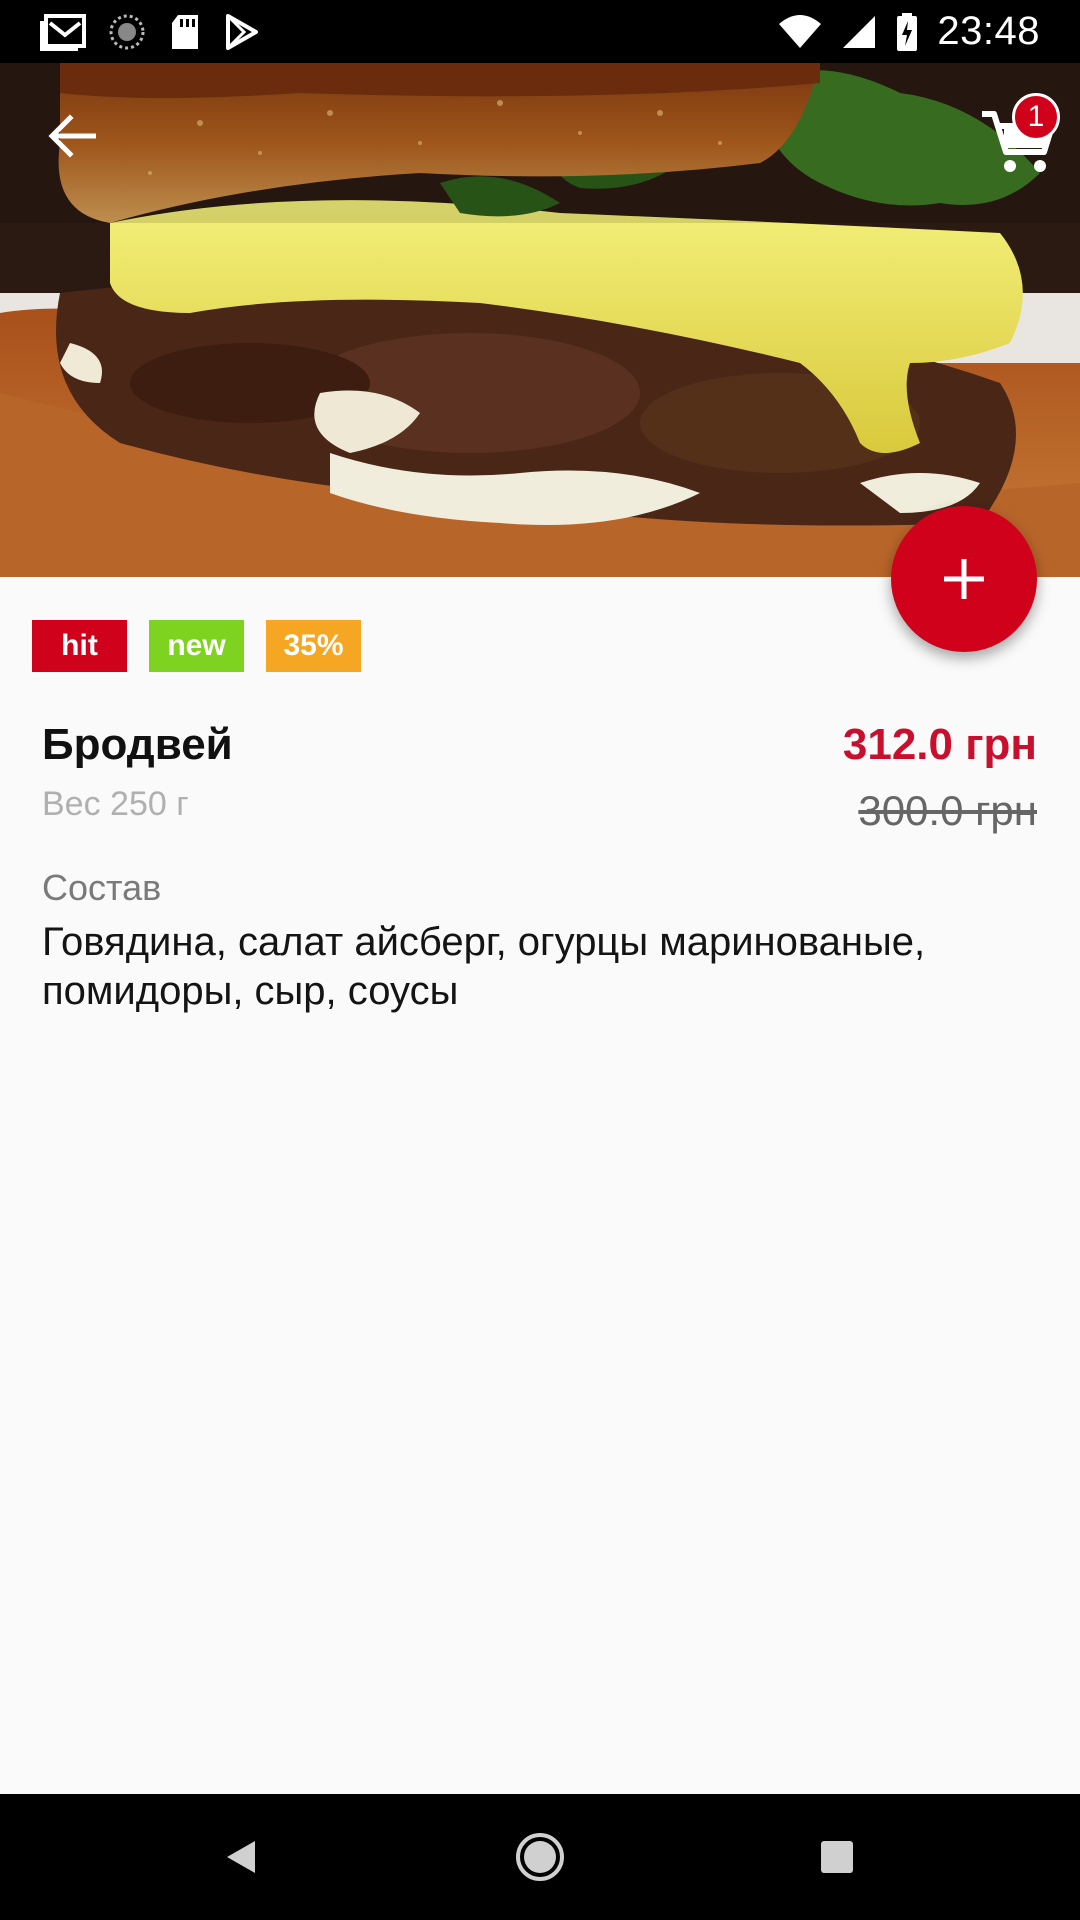  I want to click on back-button, so click(72, 136).